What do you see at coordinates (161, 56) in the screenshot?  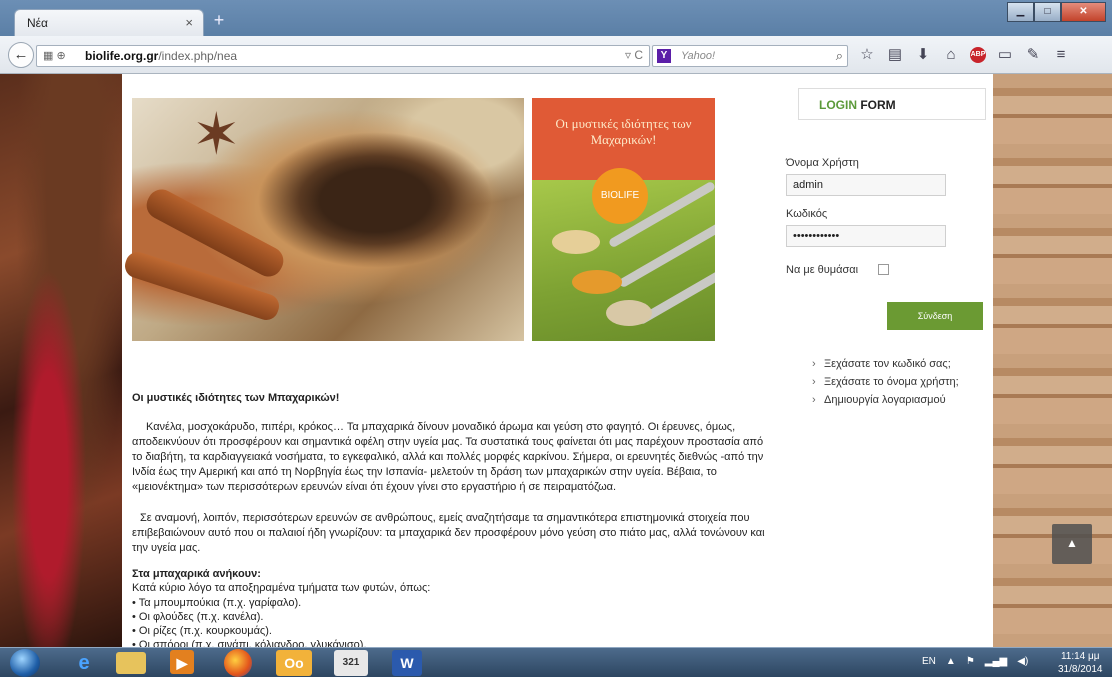 I see `url-text: biolife.org.gr/index.php/nea` at bounding box center [161, 56].